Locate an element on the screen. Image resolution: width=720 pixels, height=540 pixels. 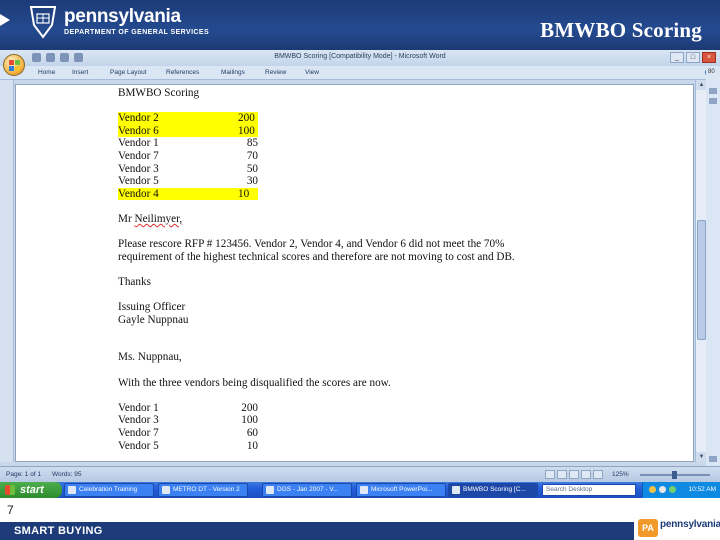
maximize-button: □ is located at coordinates (693, 57).